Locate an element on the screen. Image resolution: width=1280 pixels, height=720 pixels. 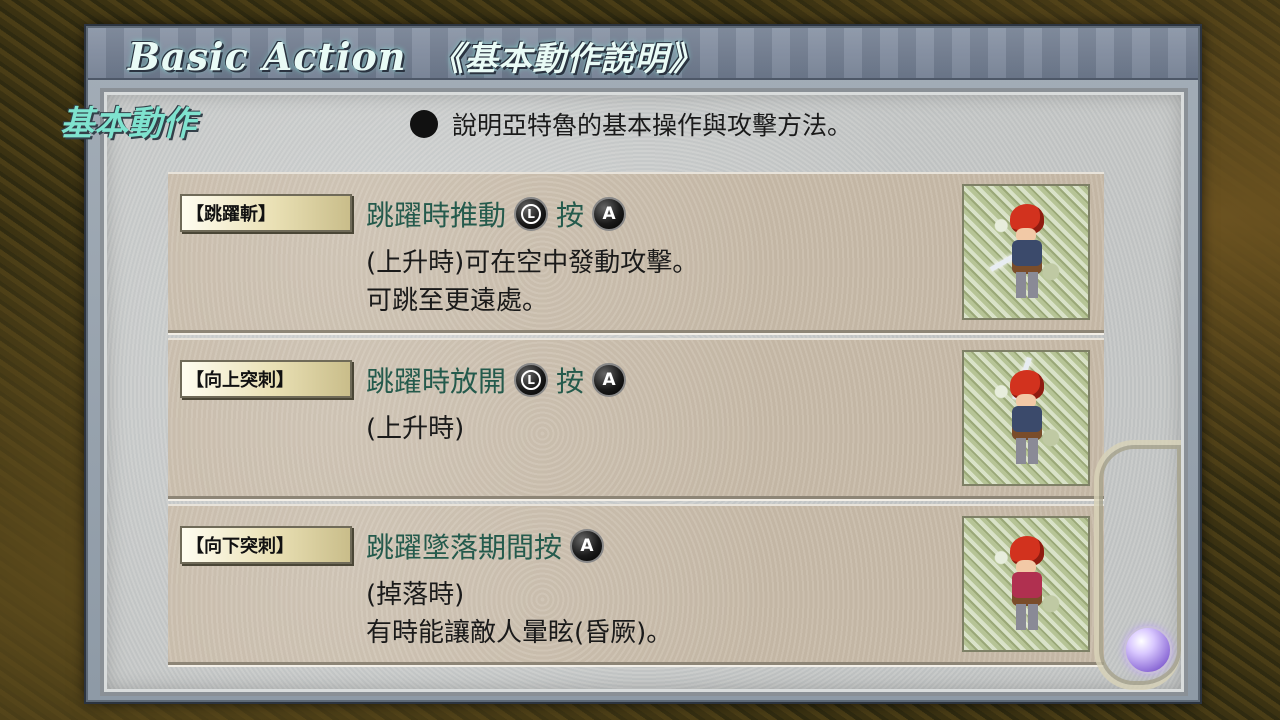
command-text: 跳躍時放開 is located at coordinates (436, 381).